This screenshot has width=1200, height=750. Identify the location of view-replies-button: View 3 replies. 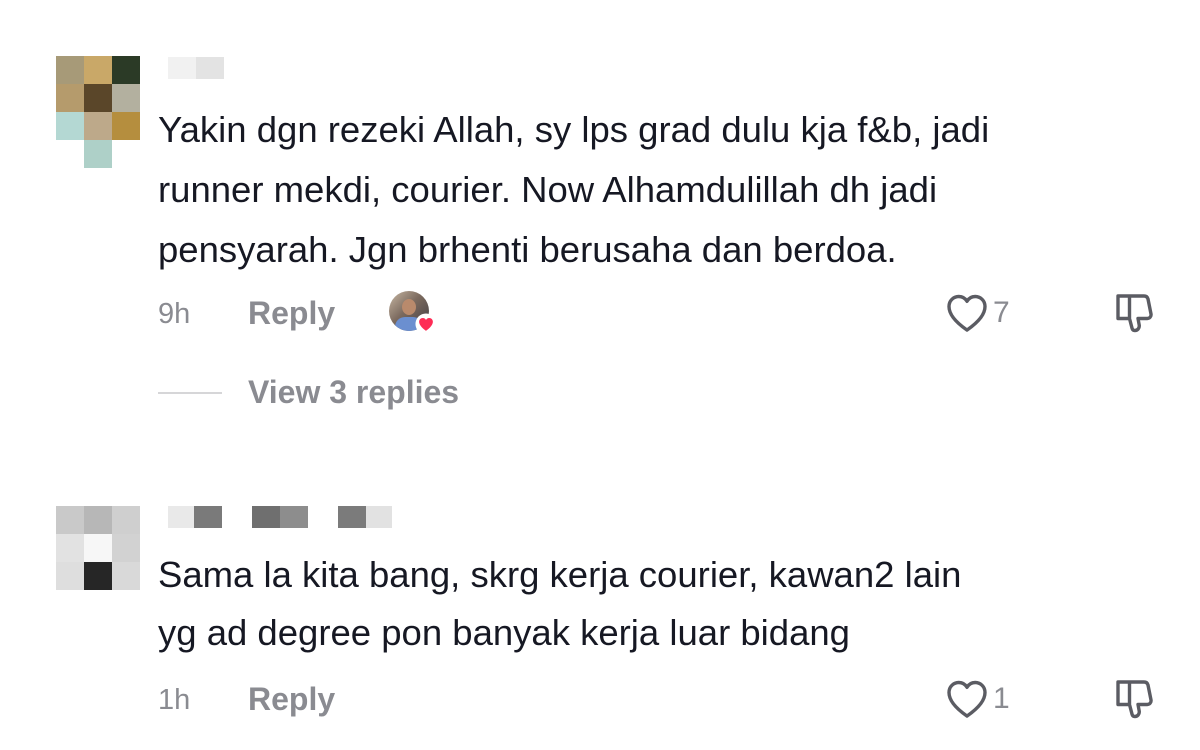
(308, 392).